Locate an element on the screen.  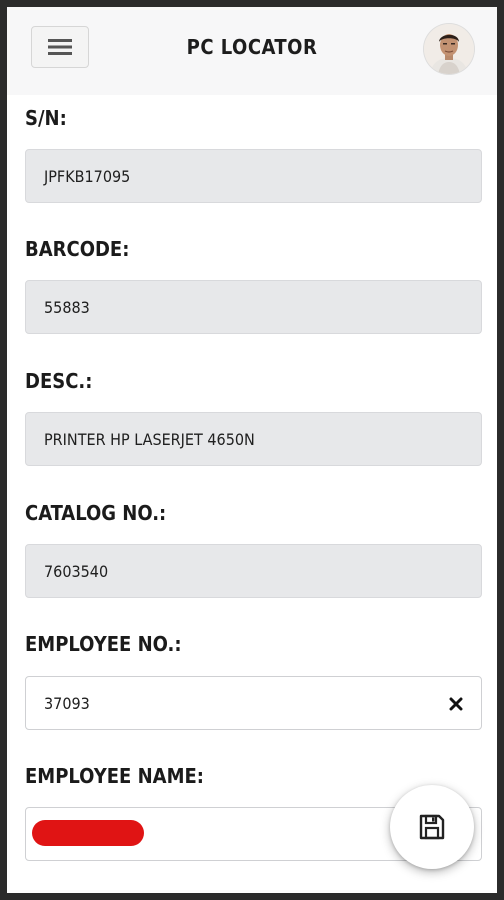
desc-field: PRINTER HP LASERJET 4650N is located at coordinates (253, 439).